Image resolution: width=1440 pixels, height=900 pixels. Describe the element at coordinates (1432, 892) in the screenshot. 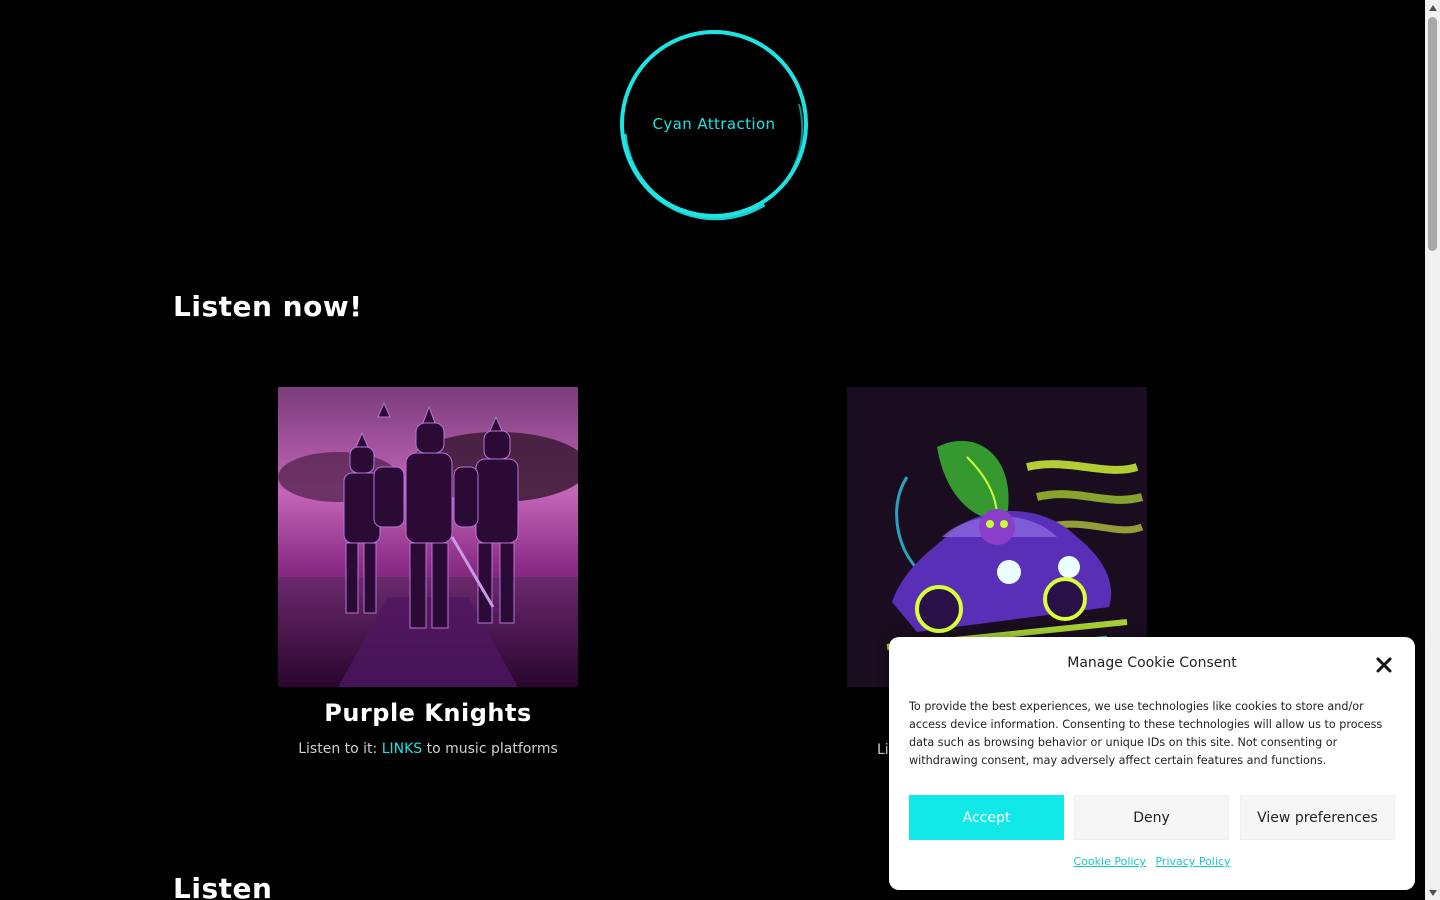

I see `scroll-down-arrow-icon` at that location.